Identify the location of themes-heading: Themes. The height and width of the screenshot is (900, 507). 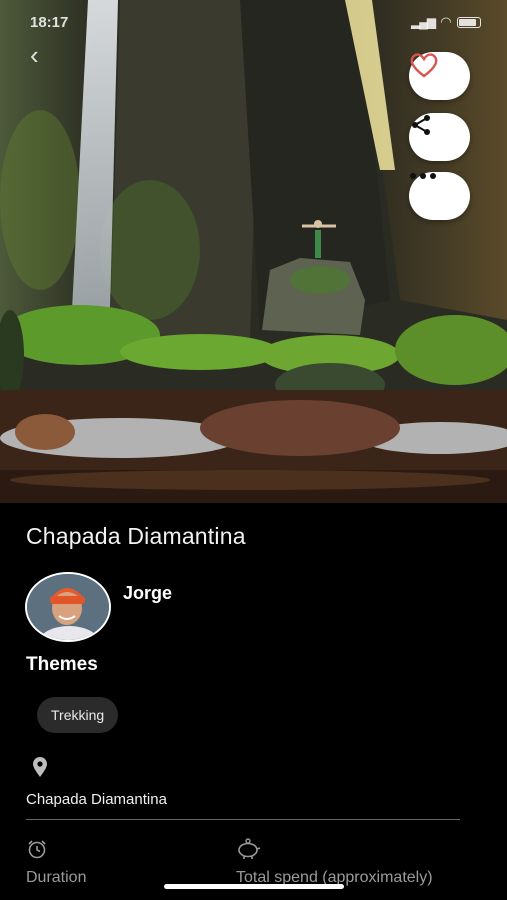
(62, 664).